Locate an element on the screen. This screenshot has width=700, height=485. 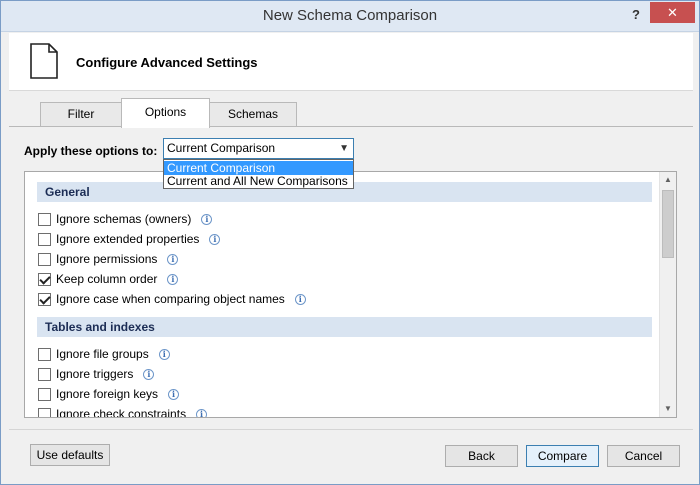
option-ignore-check-constraints: Ignore check constraints i is located at coordinates (123, 412).